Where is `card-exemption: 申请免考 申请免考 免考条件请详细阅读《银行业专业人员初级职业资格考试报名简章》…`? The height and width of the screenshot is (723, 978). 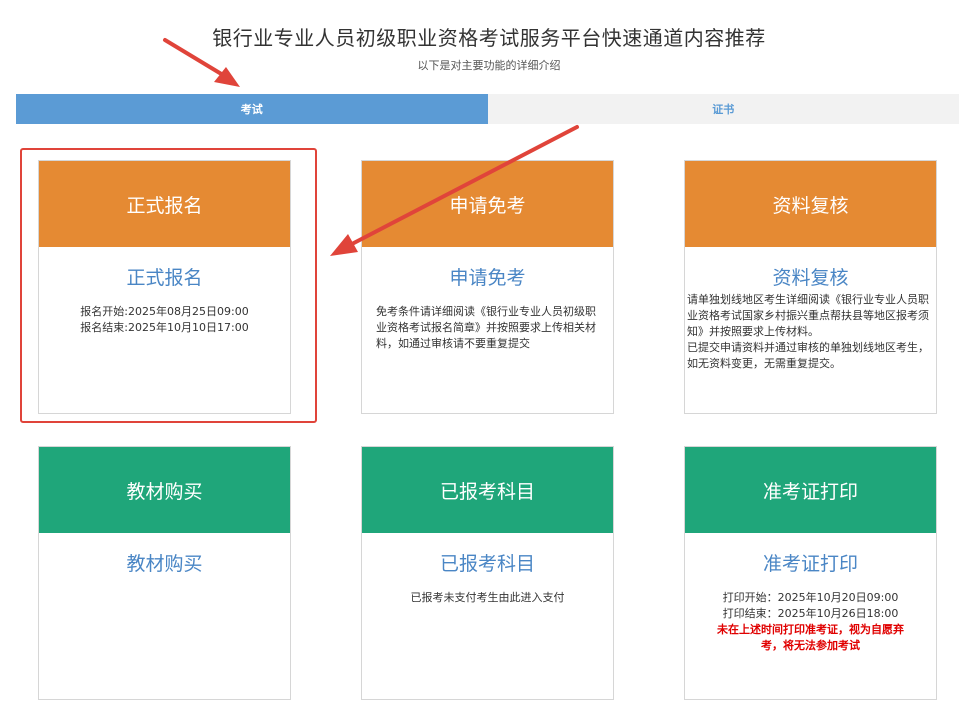
card-exemption: 申请免考 申请免考 免考条件请详细阅读《银行业专业人员初级职业资格考试报名简章》… is located at coordinates (487, 287).